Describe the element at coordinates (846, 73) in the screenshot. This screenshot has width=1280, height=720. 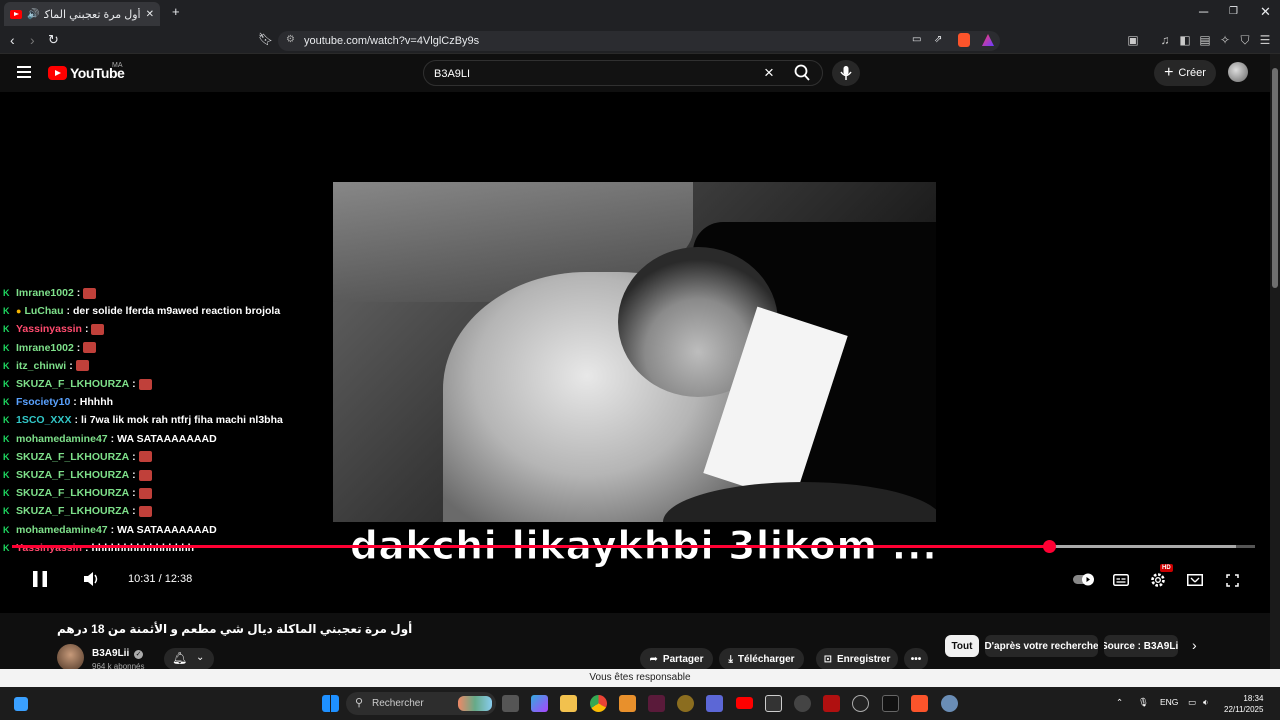
I see `voice-search-button` at that location.